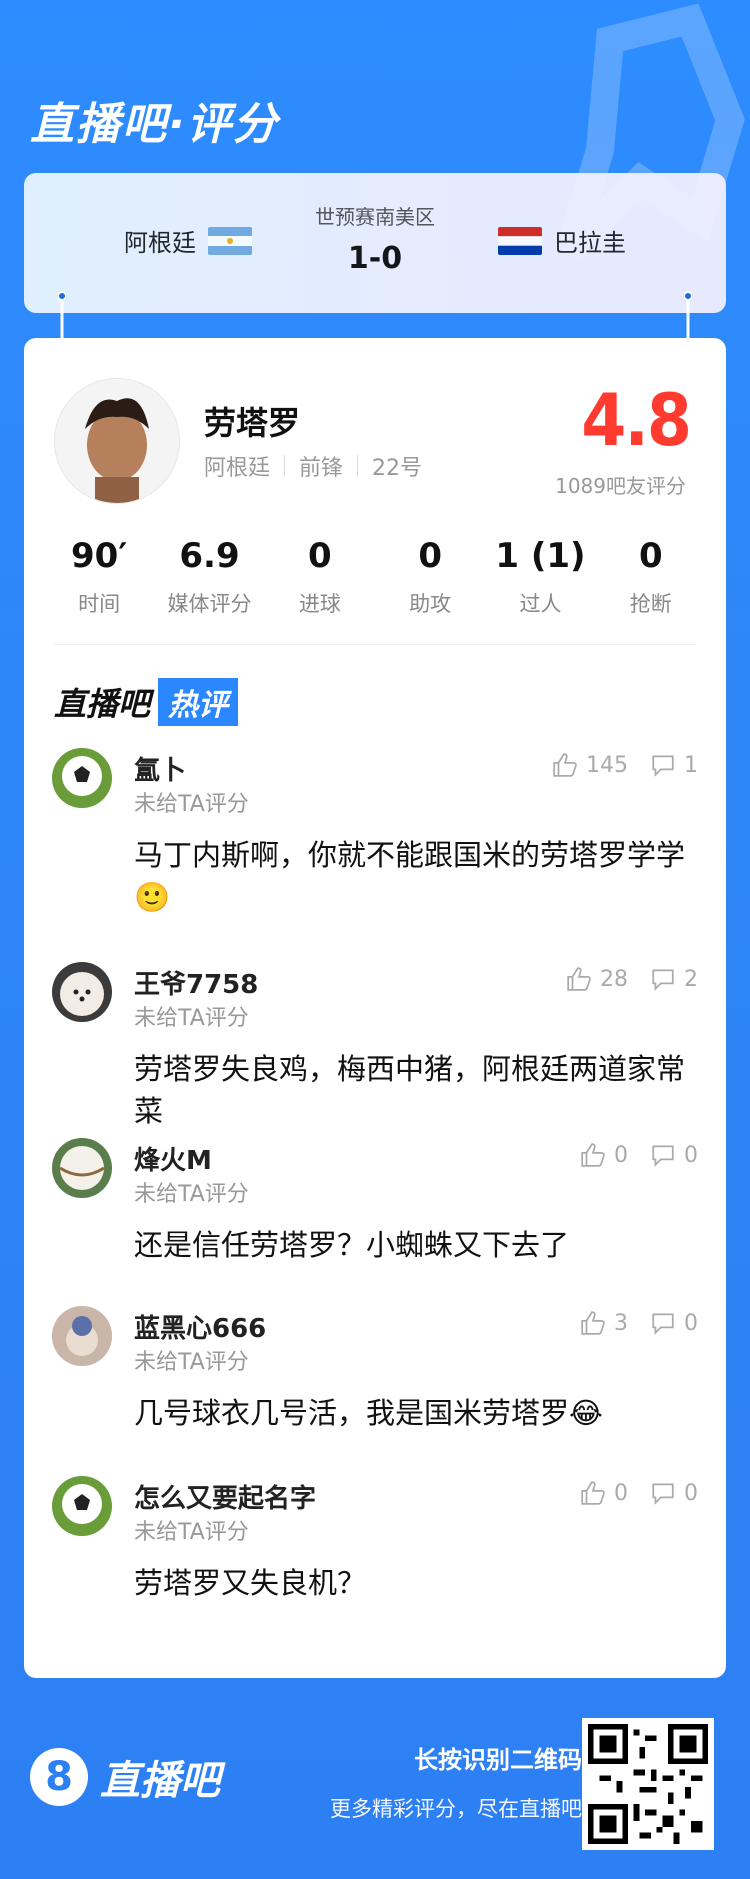  Describe the element at coordinates (198, 702) in the screenshot. I see `hot-tag: 热评` at that location.